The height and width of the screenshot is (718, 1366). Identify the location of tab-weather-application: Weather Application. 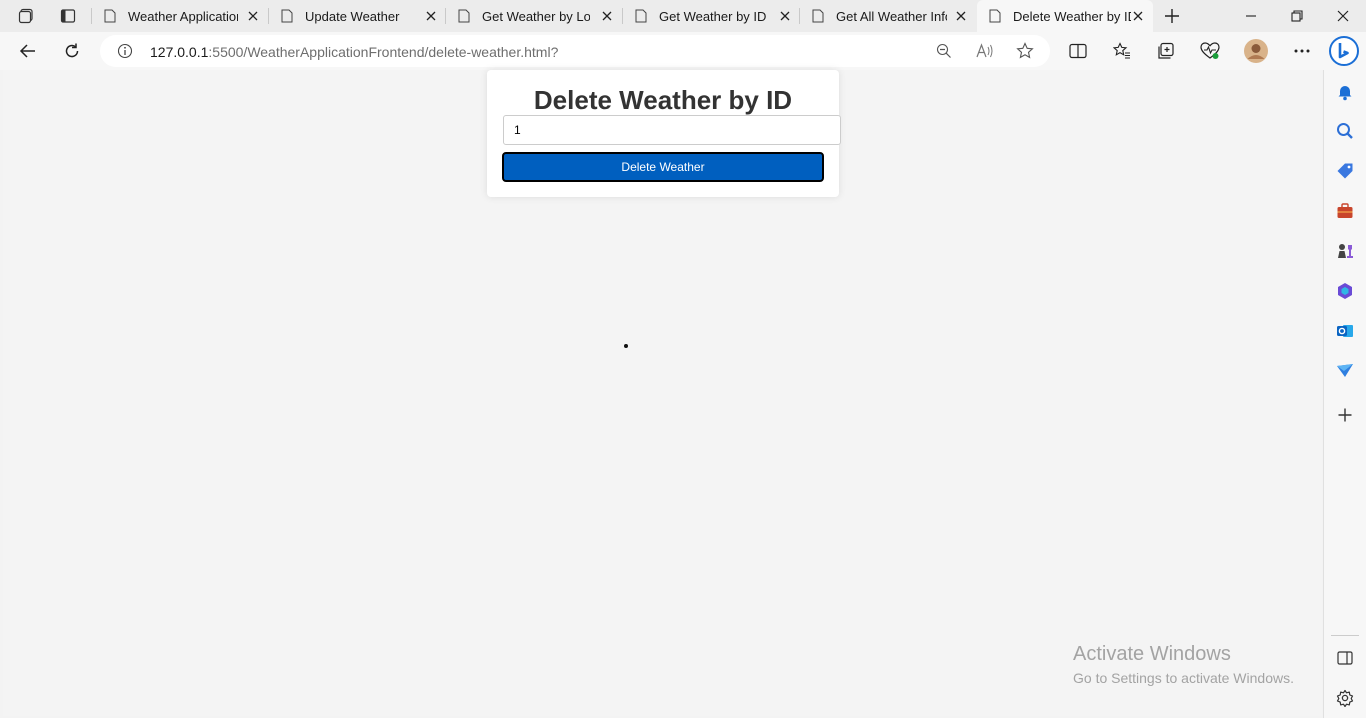
(180, 16).